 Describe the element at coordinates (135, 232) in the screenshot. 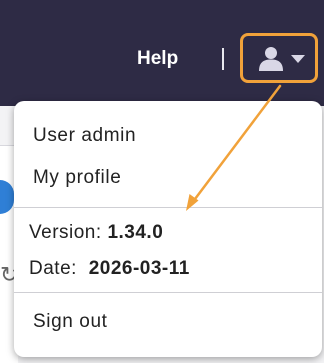

I see `version-value: 1.34.0` at that location.